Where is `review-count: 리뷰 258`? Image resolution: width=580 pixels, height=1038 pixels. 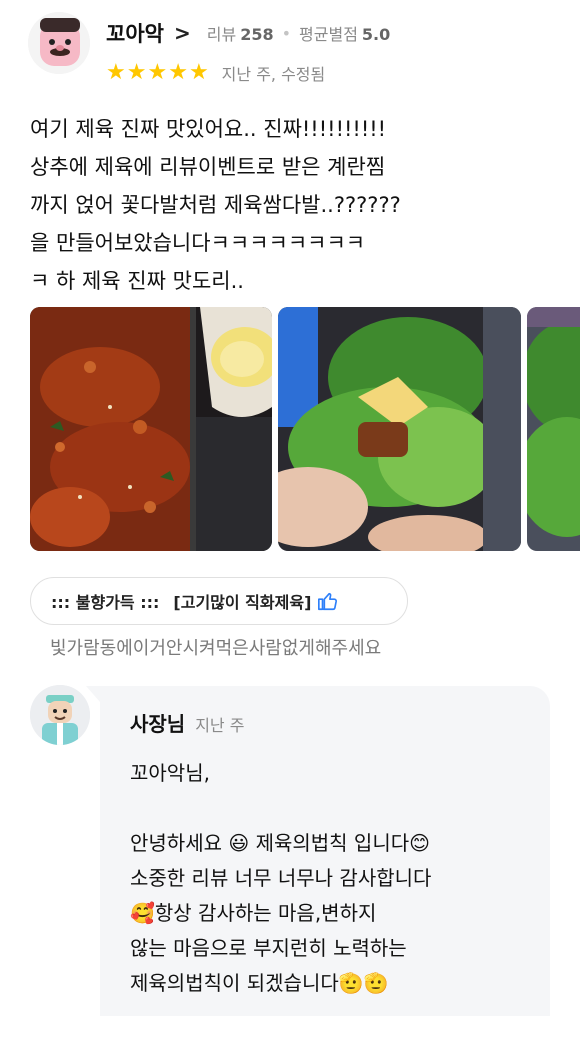
review-count: 리뷰 258 is located at coordinates (240, 34).